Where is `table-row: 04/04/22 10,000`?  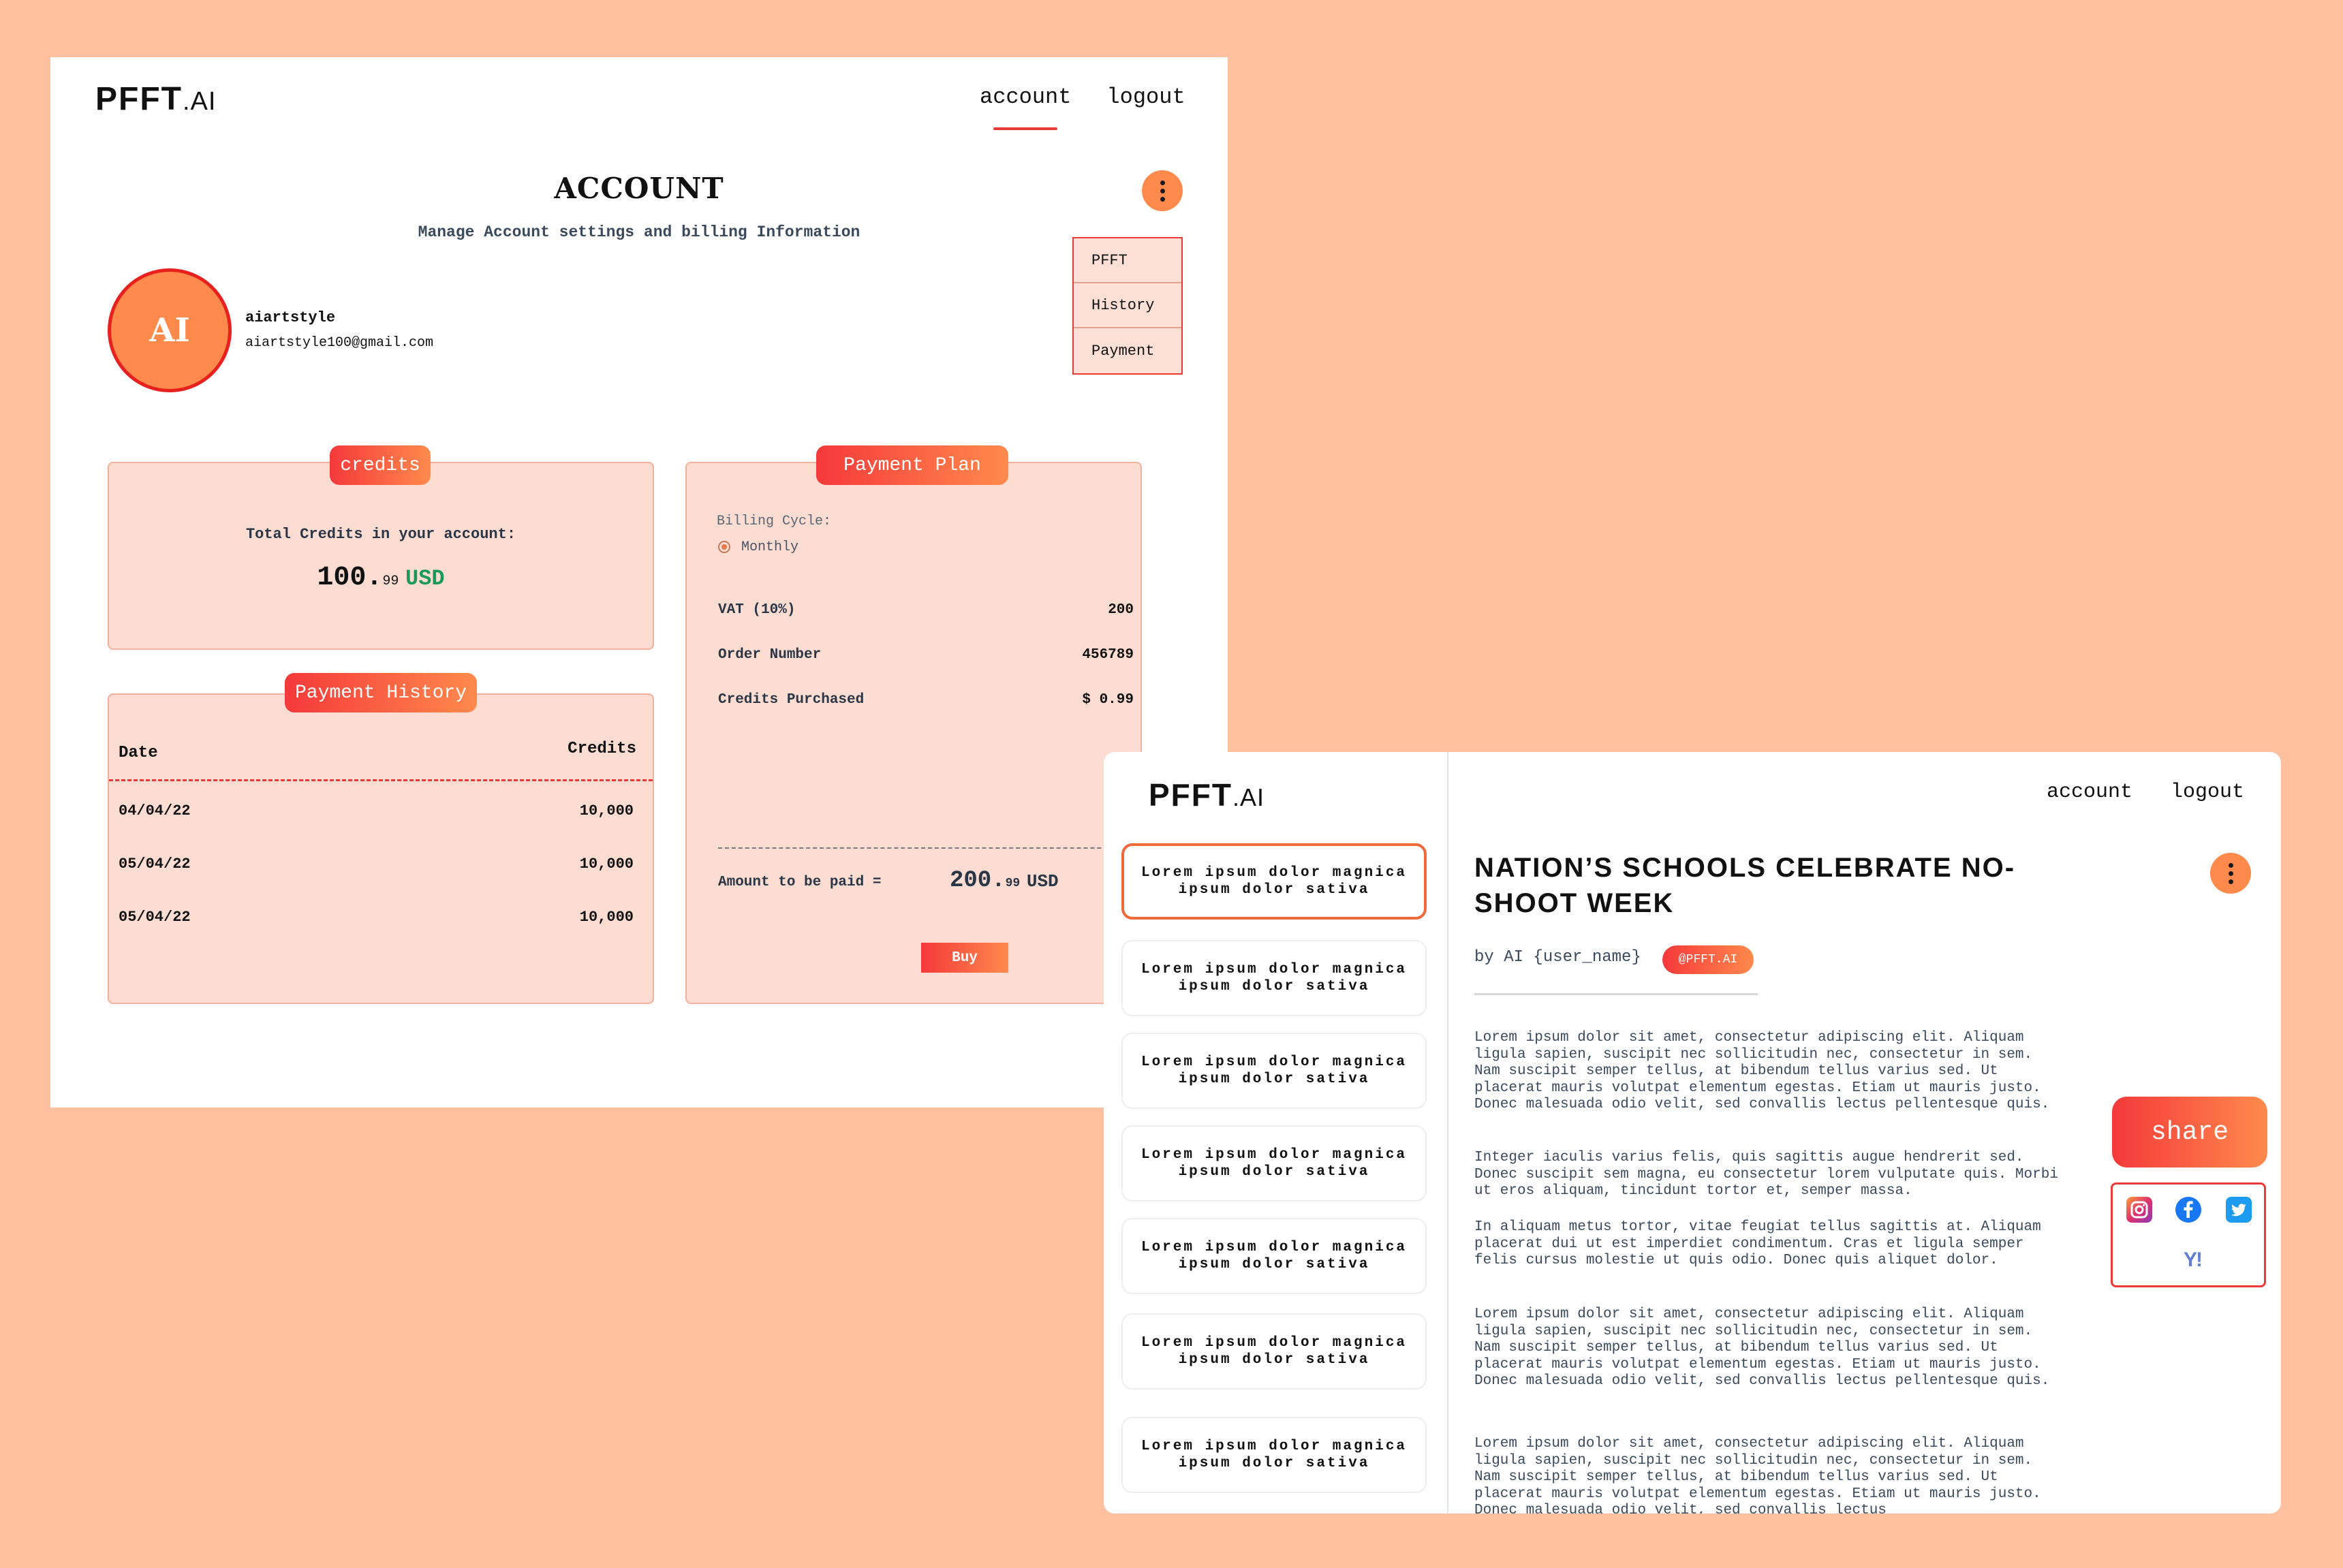
table-row: 04/04/22 10,000 is located at coordinates (376, 810).